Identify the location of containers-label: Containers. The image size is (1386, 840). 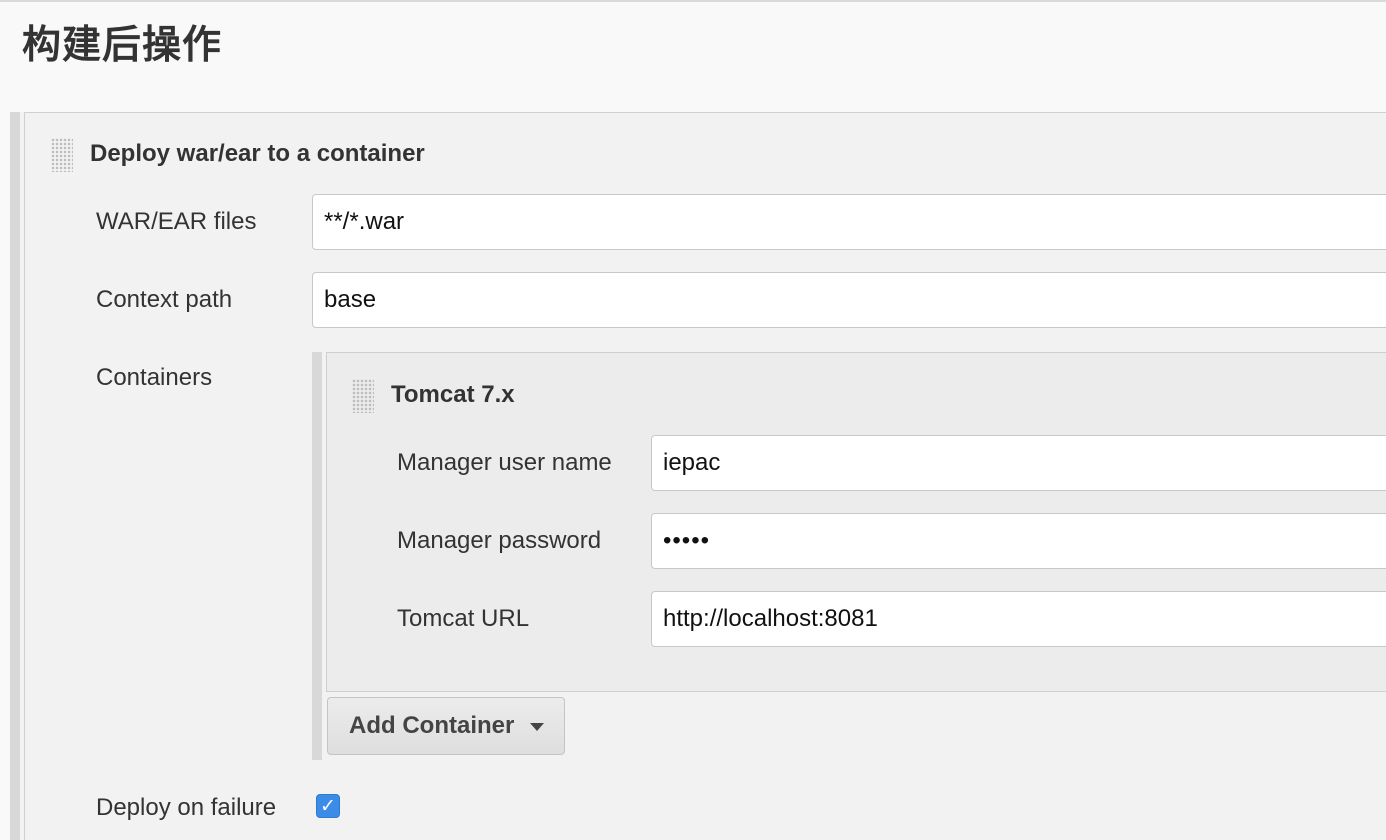
(154, 377).